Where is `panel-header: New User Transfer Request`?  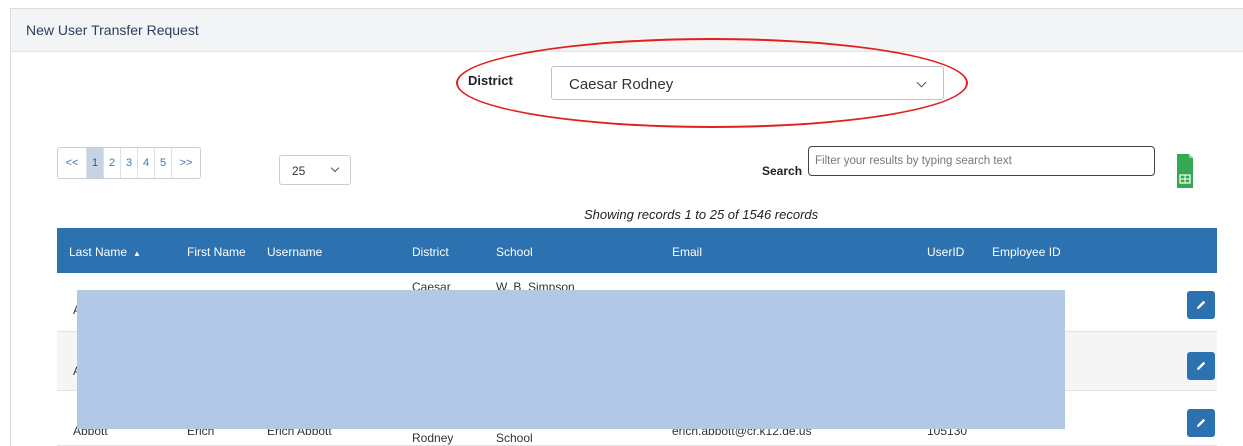
panel-header: New User Transfer Request is located at coordinates (627, 30).